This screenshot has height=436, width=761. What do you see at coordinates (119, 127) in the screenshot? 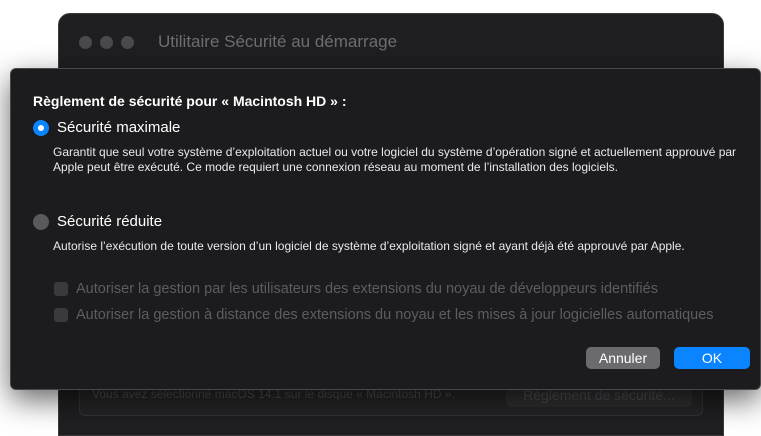
I see `option-full-security-label: Sécurité maximale` at bounding box center [119, 127].